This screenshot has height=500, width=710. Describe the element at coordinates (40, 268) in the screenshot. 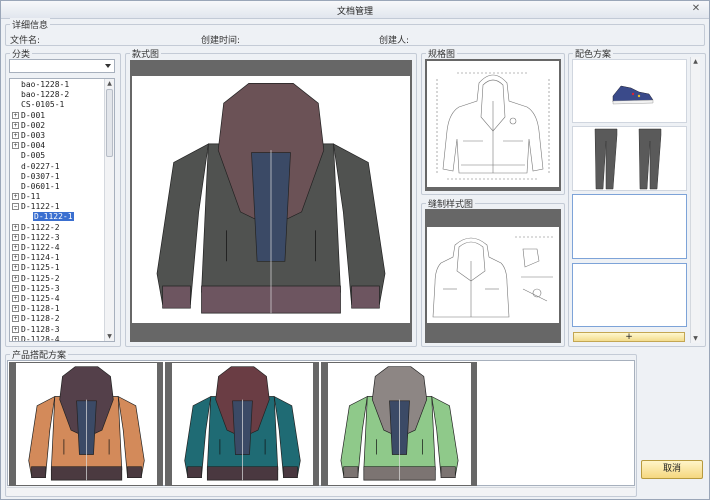

I see `tree-item-label: D-1125-1` at that location.